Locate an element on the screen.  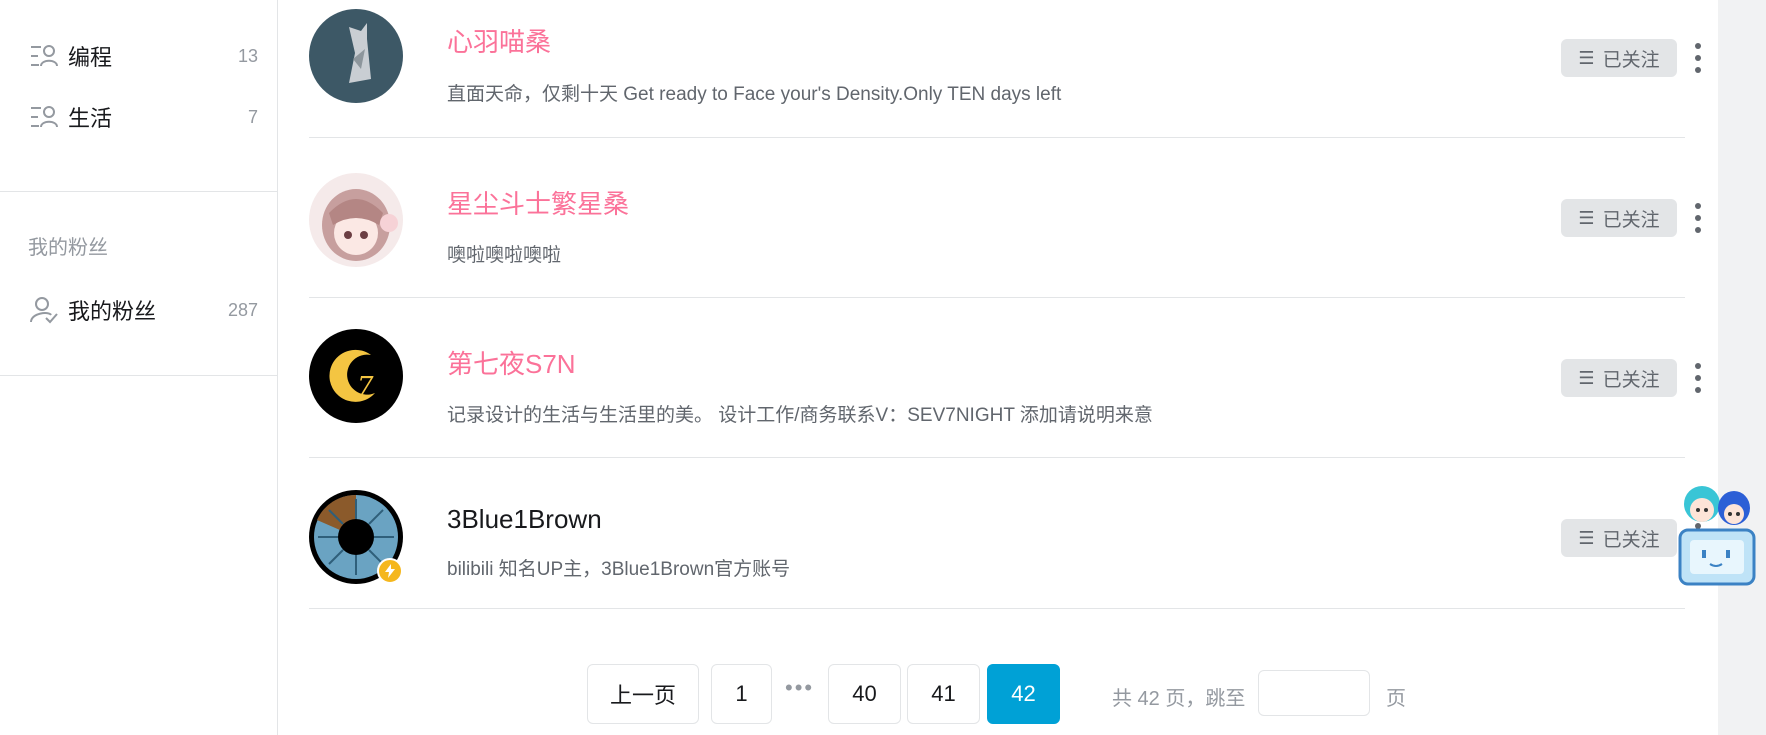
sidebar-item-my-fans: 我的粉丝 287 is located at coordinates (143, 310).